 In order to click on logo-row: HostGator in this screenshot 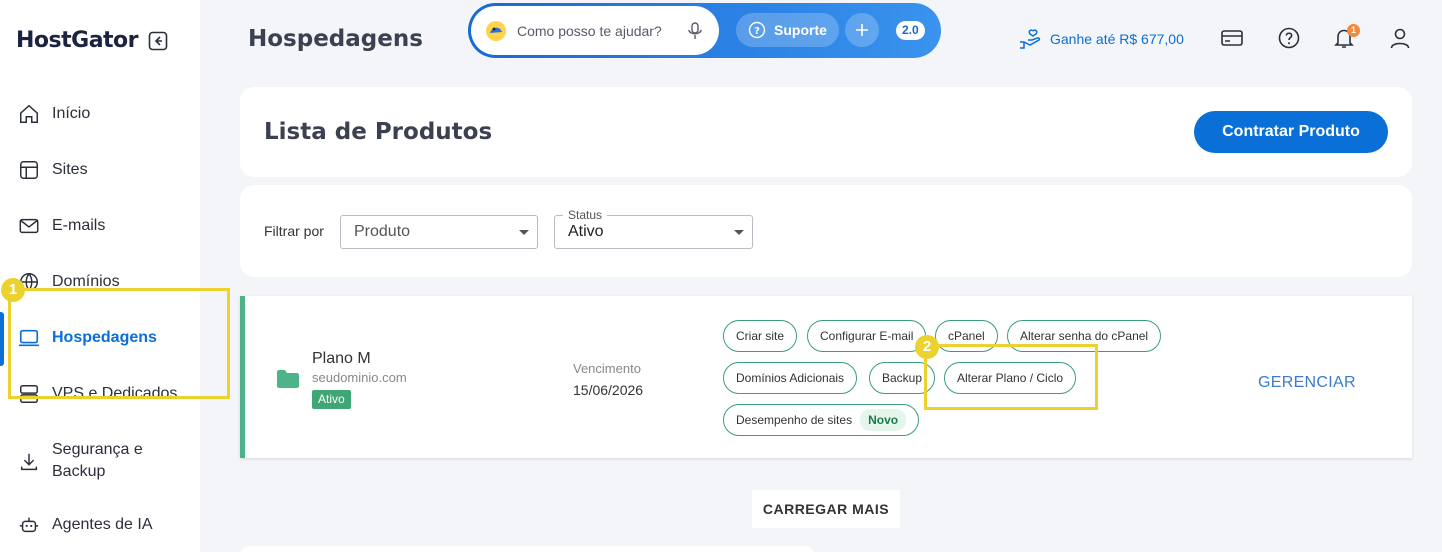, I will do `click(92, 40)`.